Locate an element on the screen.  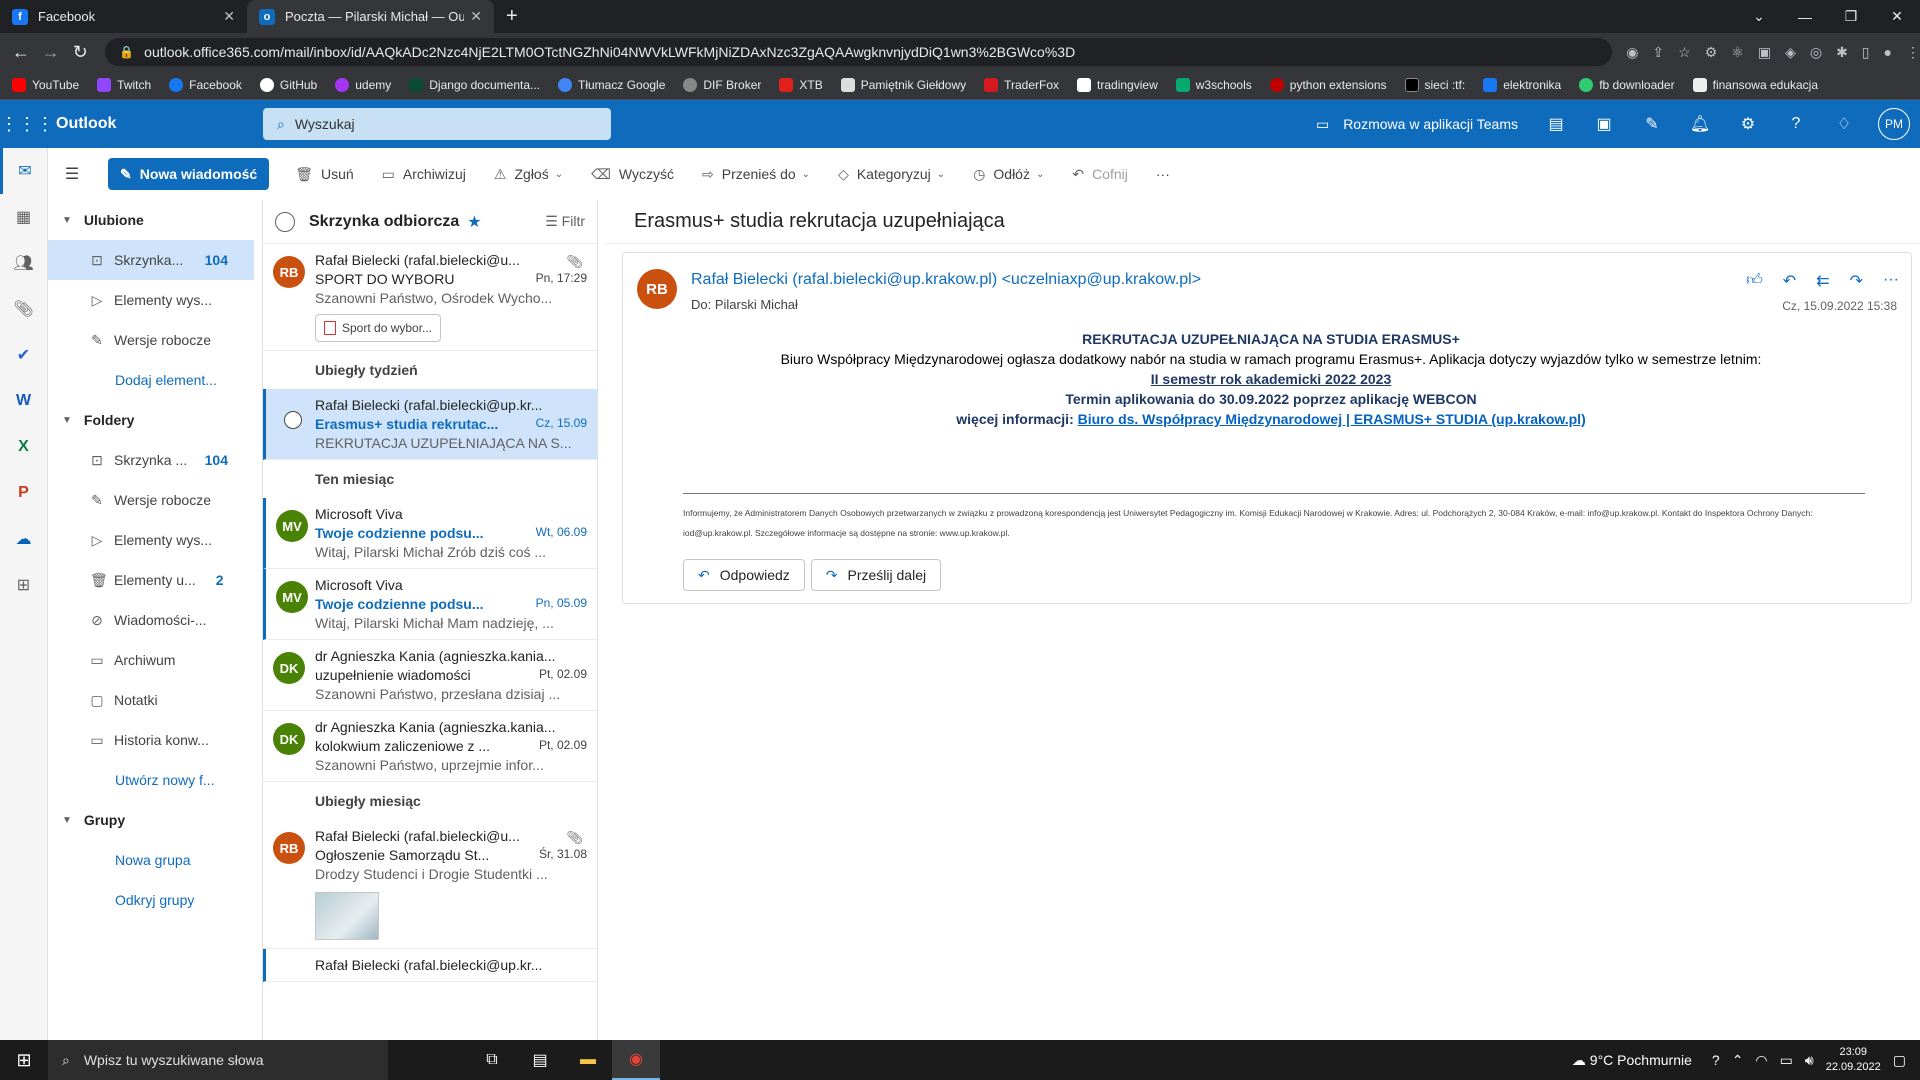
discover-groups-link: Odkryj grupy is located at coordinates (151, 900).